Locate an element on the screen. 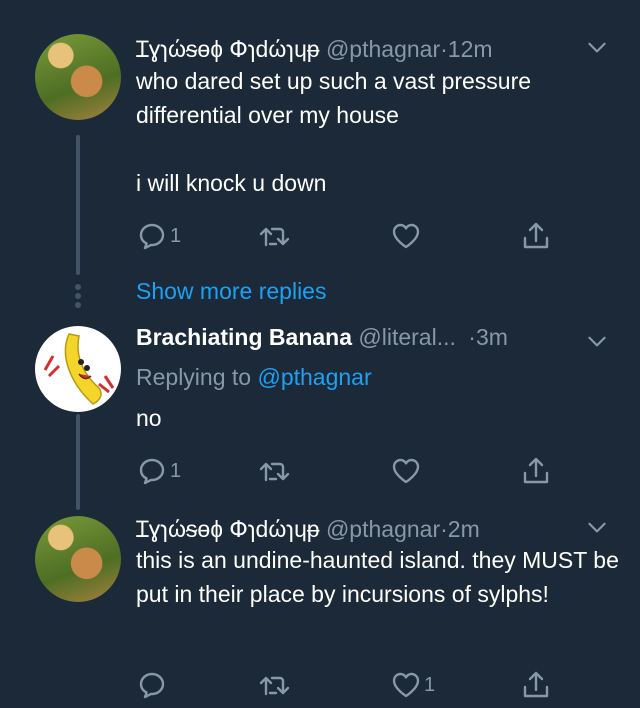 The image size is (640, 708). banana-icon is located at coordinates (79, 369).